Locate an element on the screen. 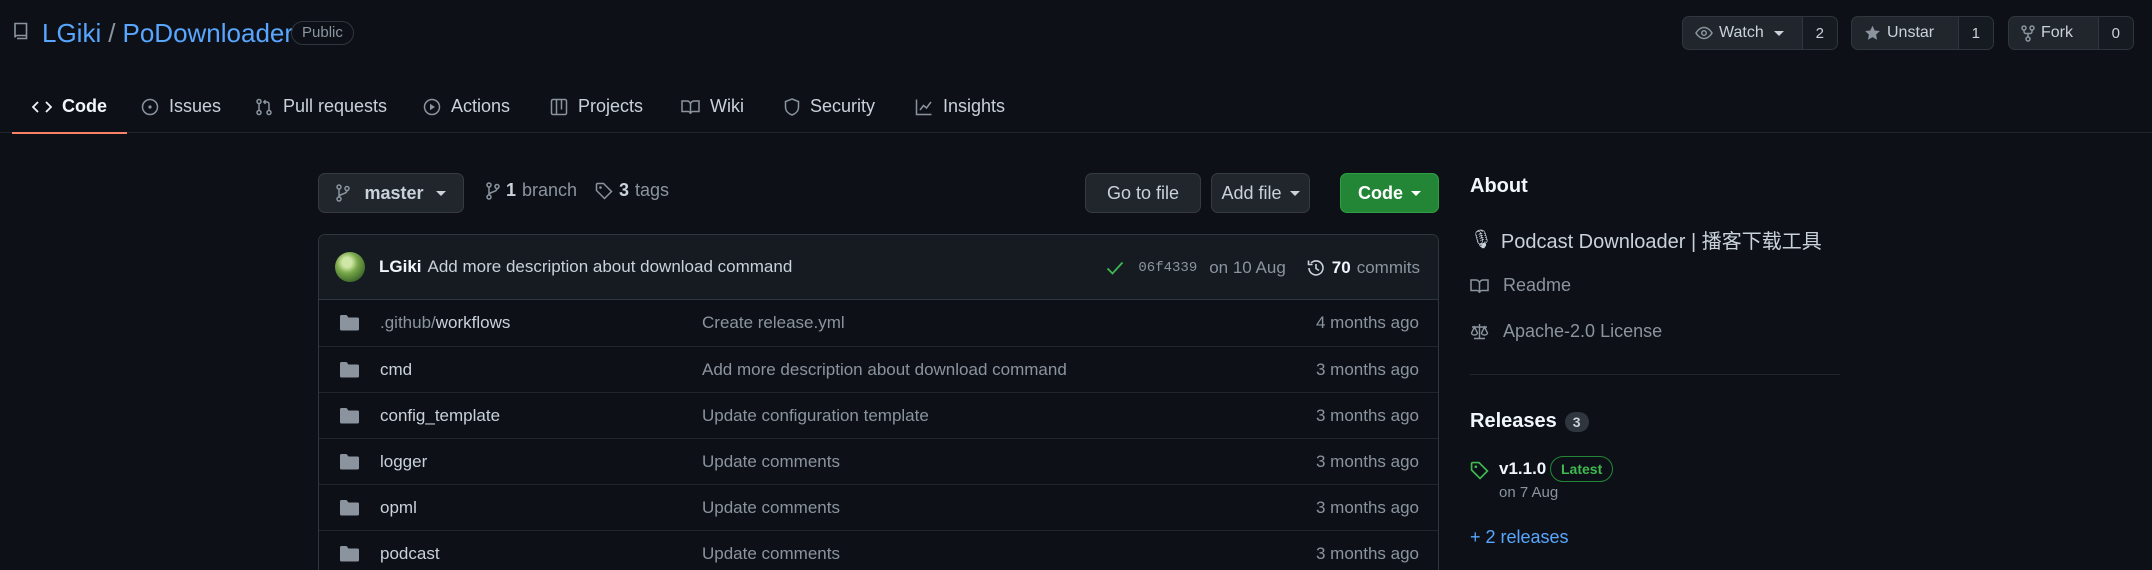 This screenshot has height=570, width=2152. file-row: opml Update comments 3 months ago is located at coordinates (878, 507).